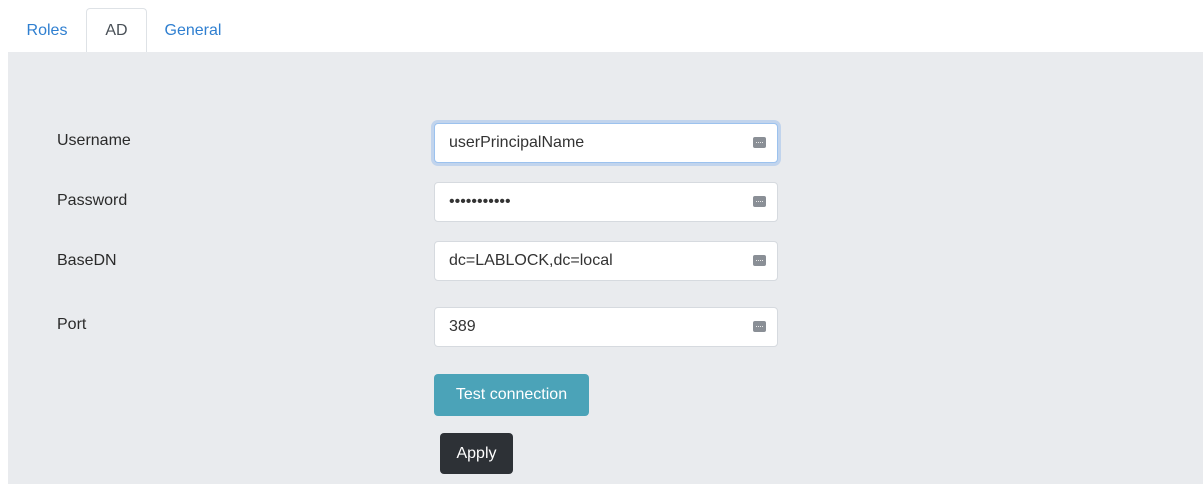  Describe the element at coordinates (594, 261) in the screenshot. I see `basedn-field` at that location.